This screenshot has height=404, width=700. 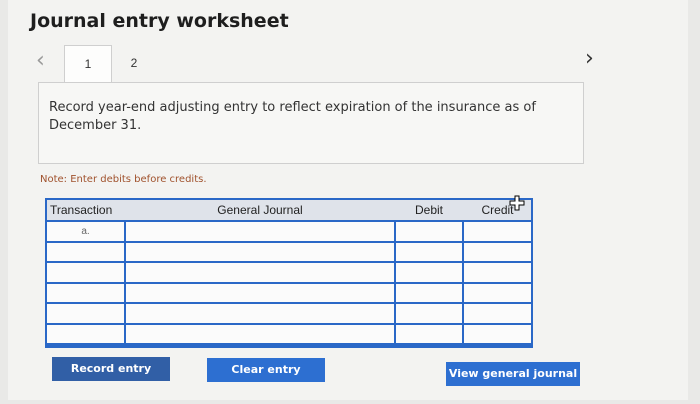 What do you see at coordinates (40, 61) in the screenshot?
I see `chevron-left-icon: ‹` at bounding box center [40, 61].